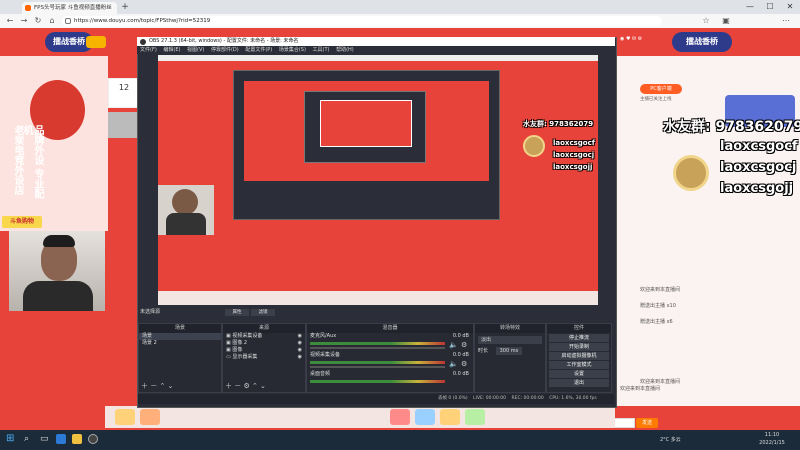 Image resolution: width=800 pixels, height=450 pixels. I want to click on browser-tab: FPS头号玩家 斗鱼视频直播粉丝, so click(69, 8).